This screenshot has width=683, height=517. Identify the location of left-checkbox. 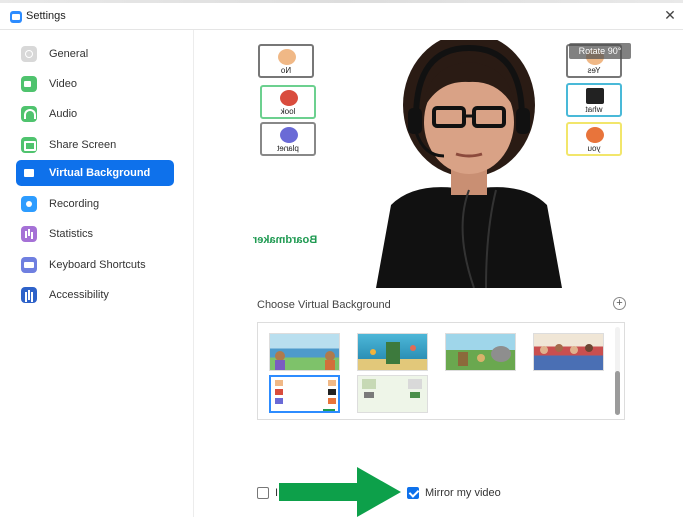
(263, 493).